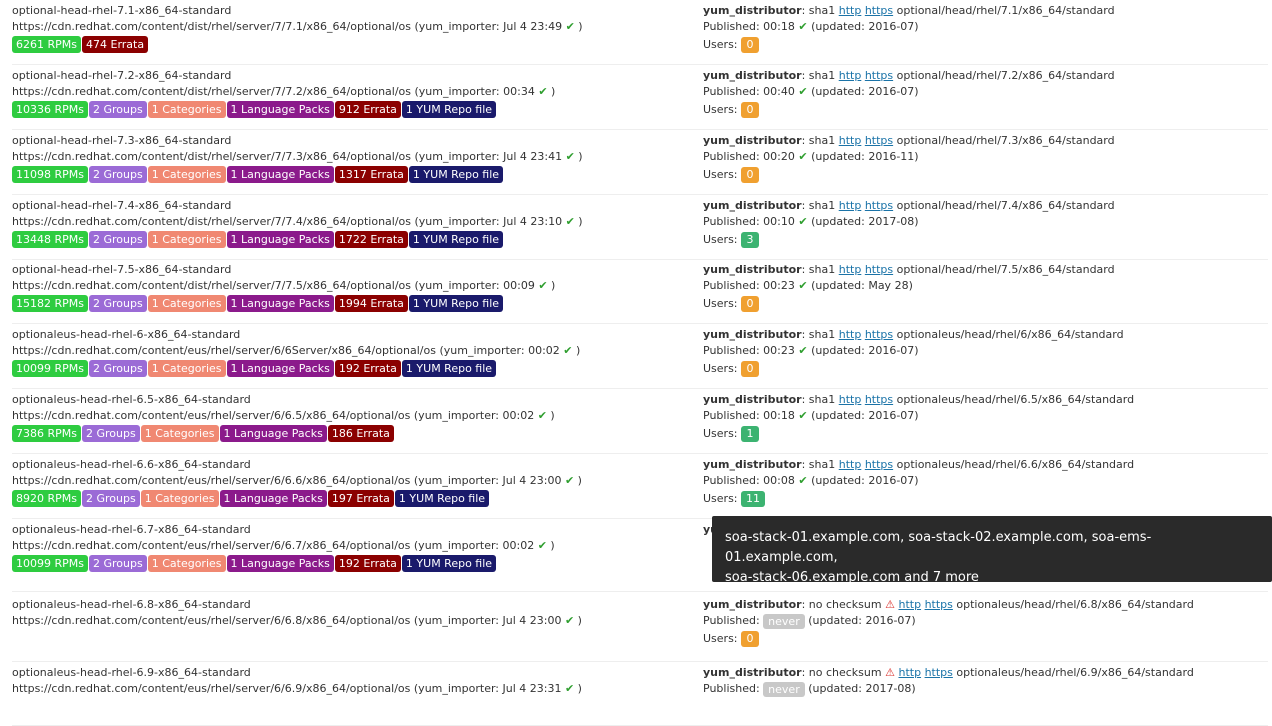 The image size is (1272, 726). Describe the element at coordinates (360, 433) in the screenshot. I see `err-badge: 186 Errata` at that location.